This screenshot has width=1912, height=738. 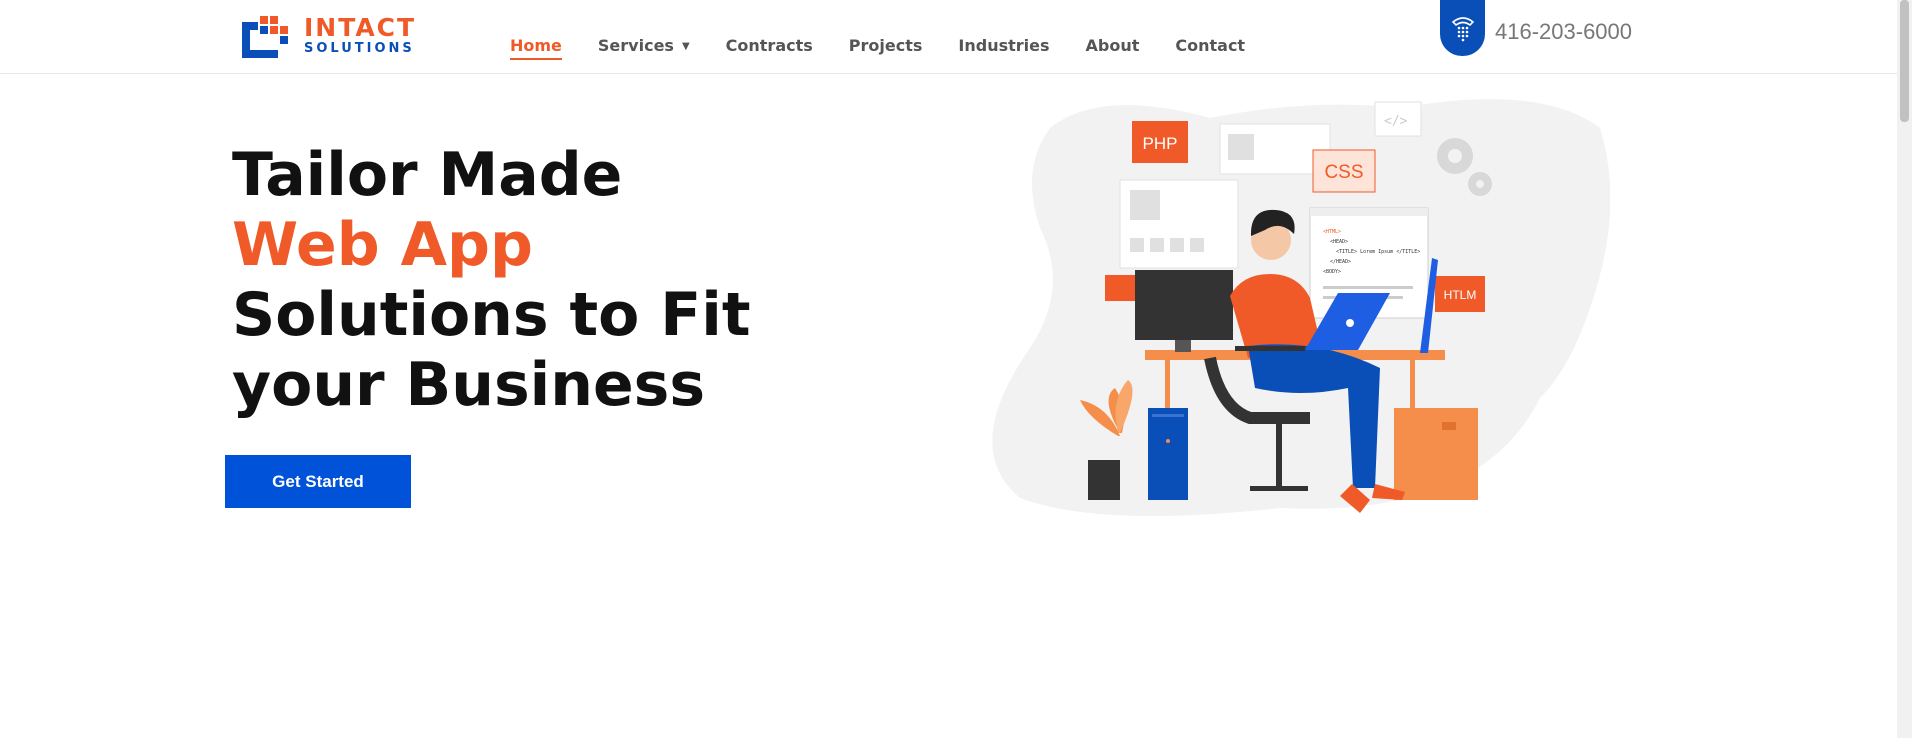 What do you see at coordinates (469, 385) in the screenshot?
I see `hero-line-4: your Business` at bounding box center [469, 385].